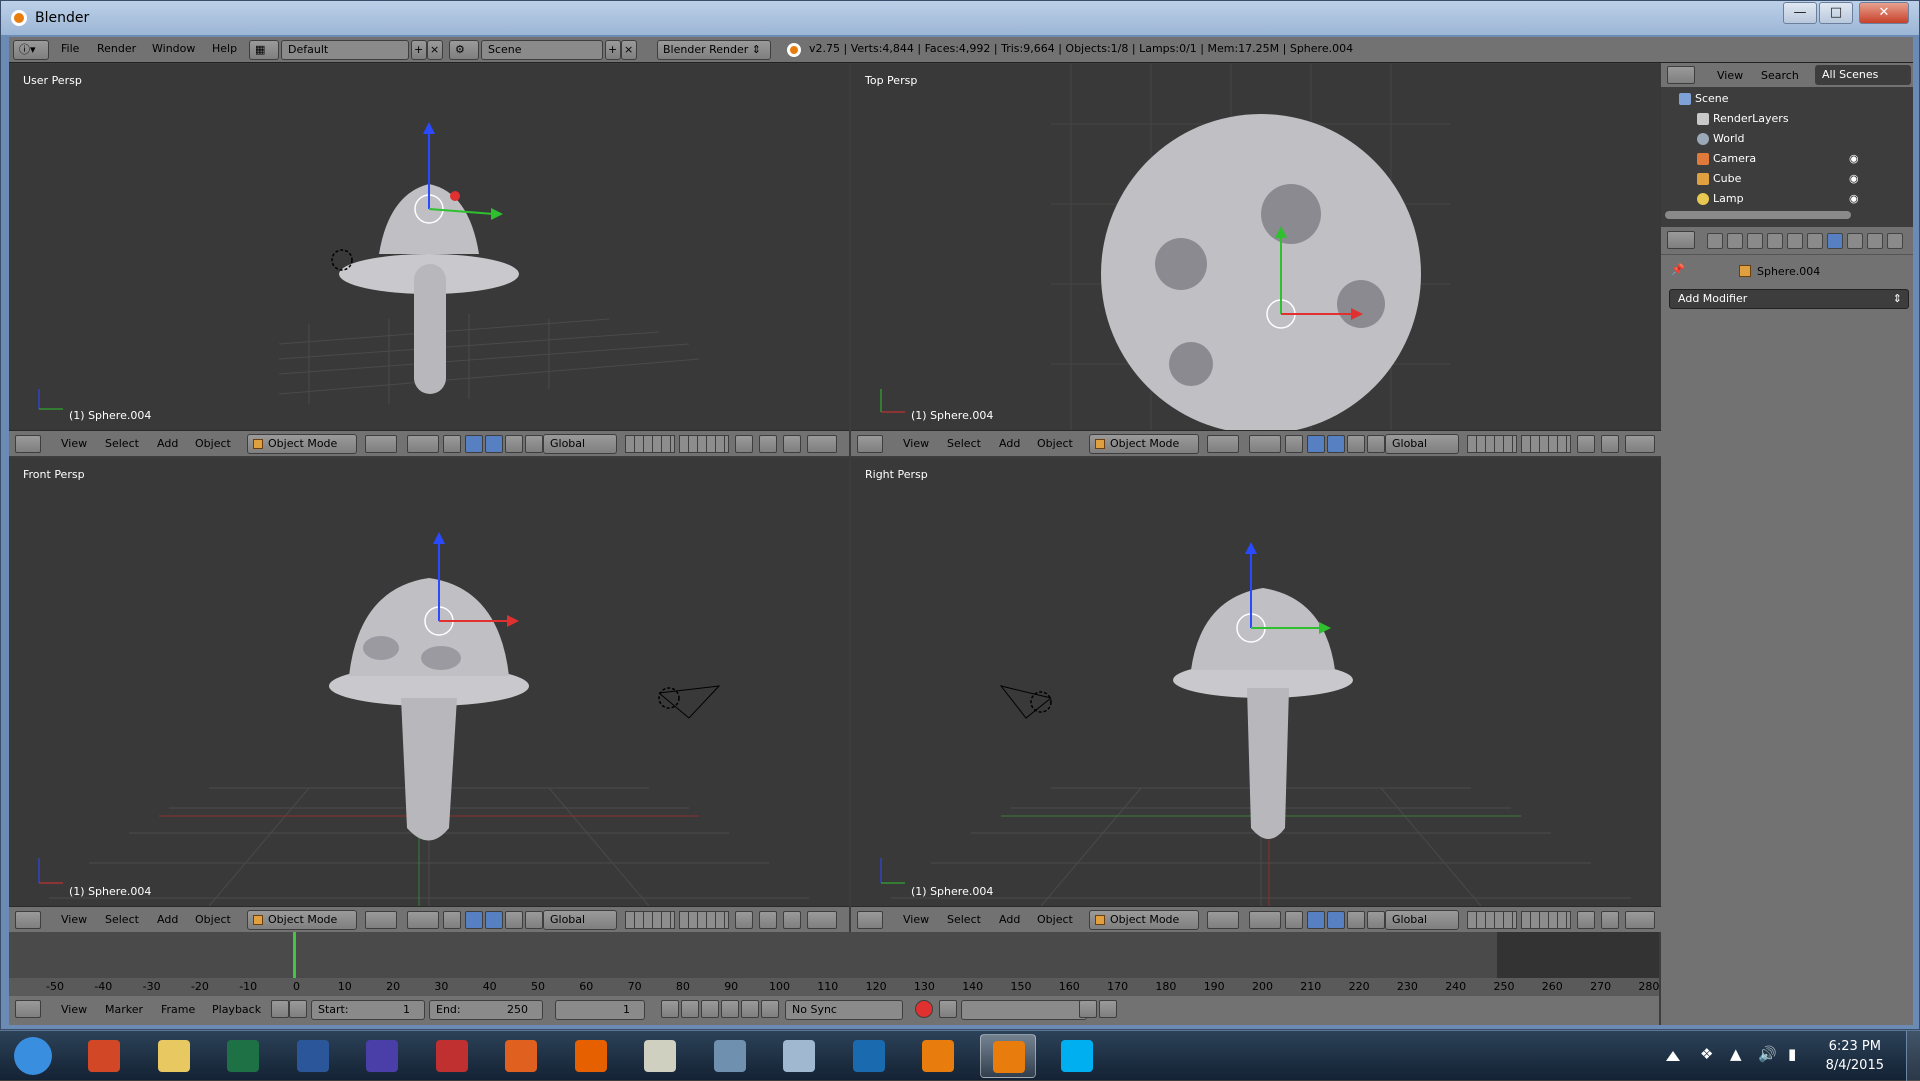 The width and height of the screenshot is (1920, 1081). I want to click on outliner-item-camera: Camera ◉, so click(1781, 159).